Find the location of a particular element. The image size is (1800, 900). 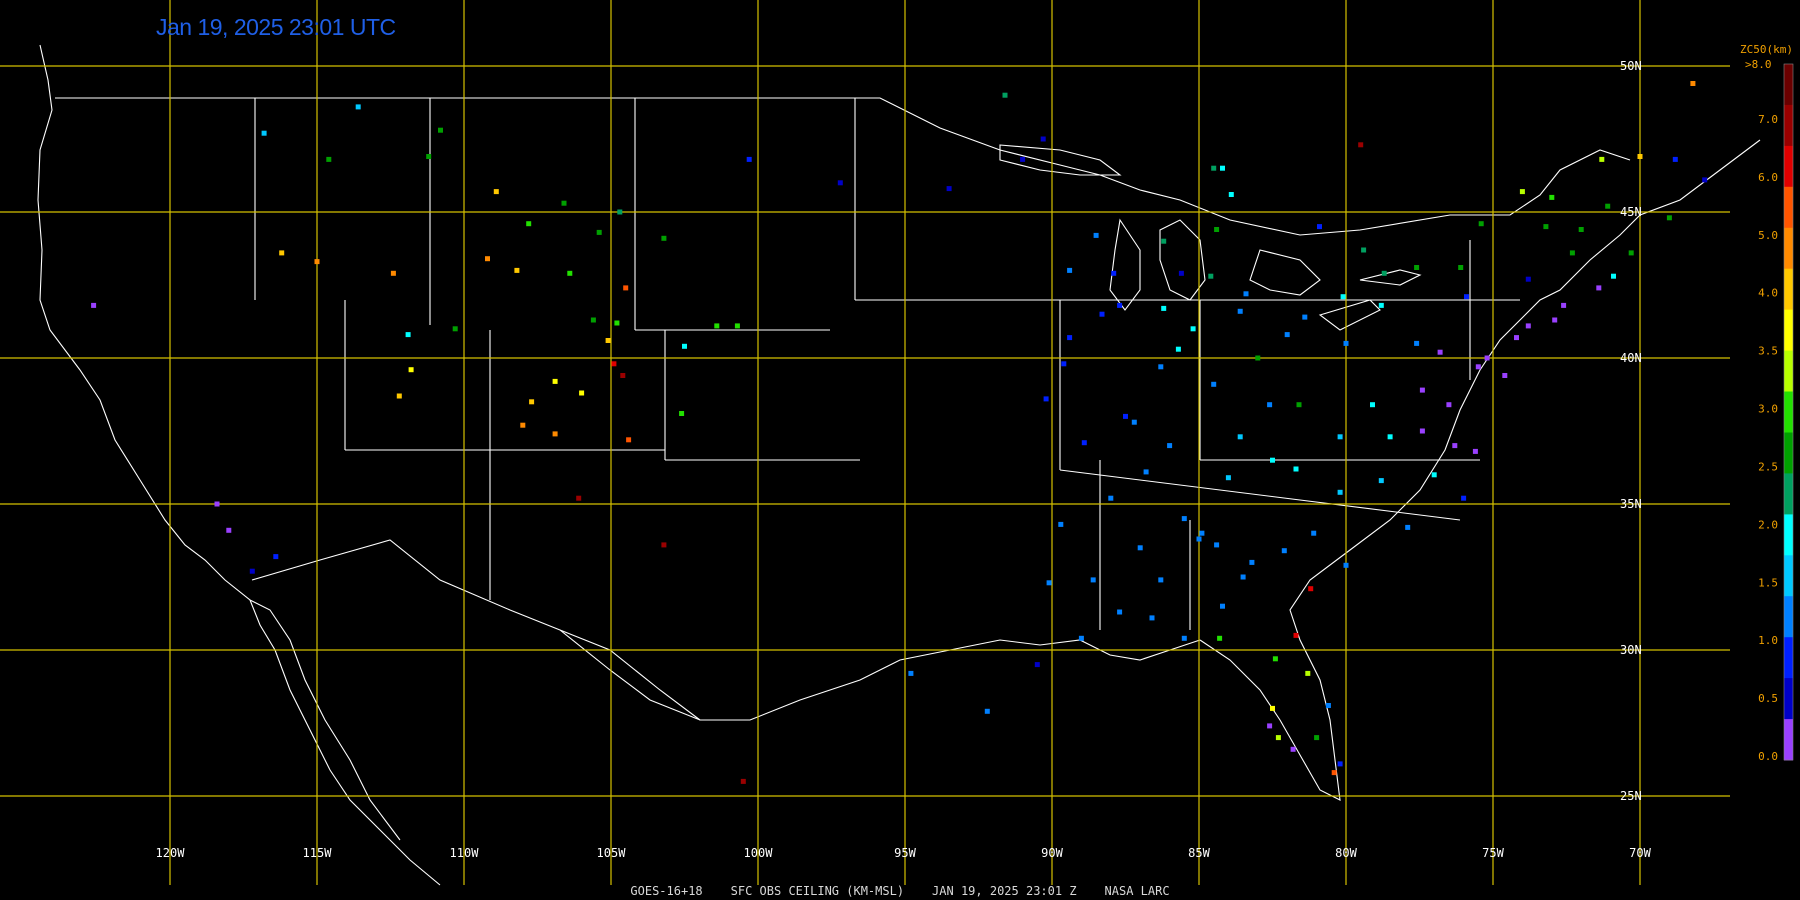

lon-label: 100W is located at coordinates (759, 853).